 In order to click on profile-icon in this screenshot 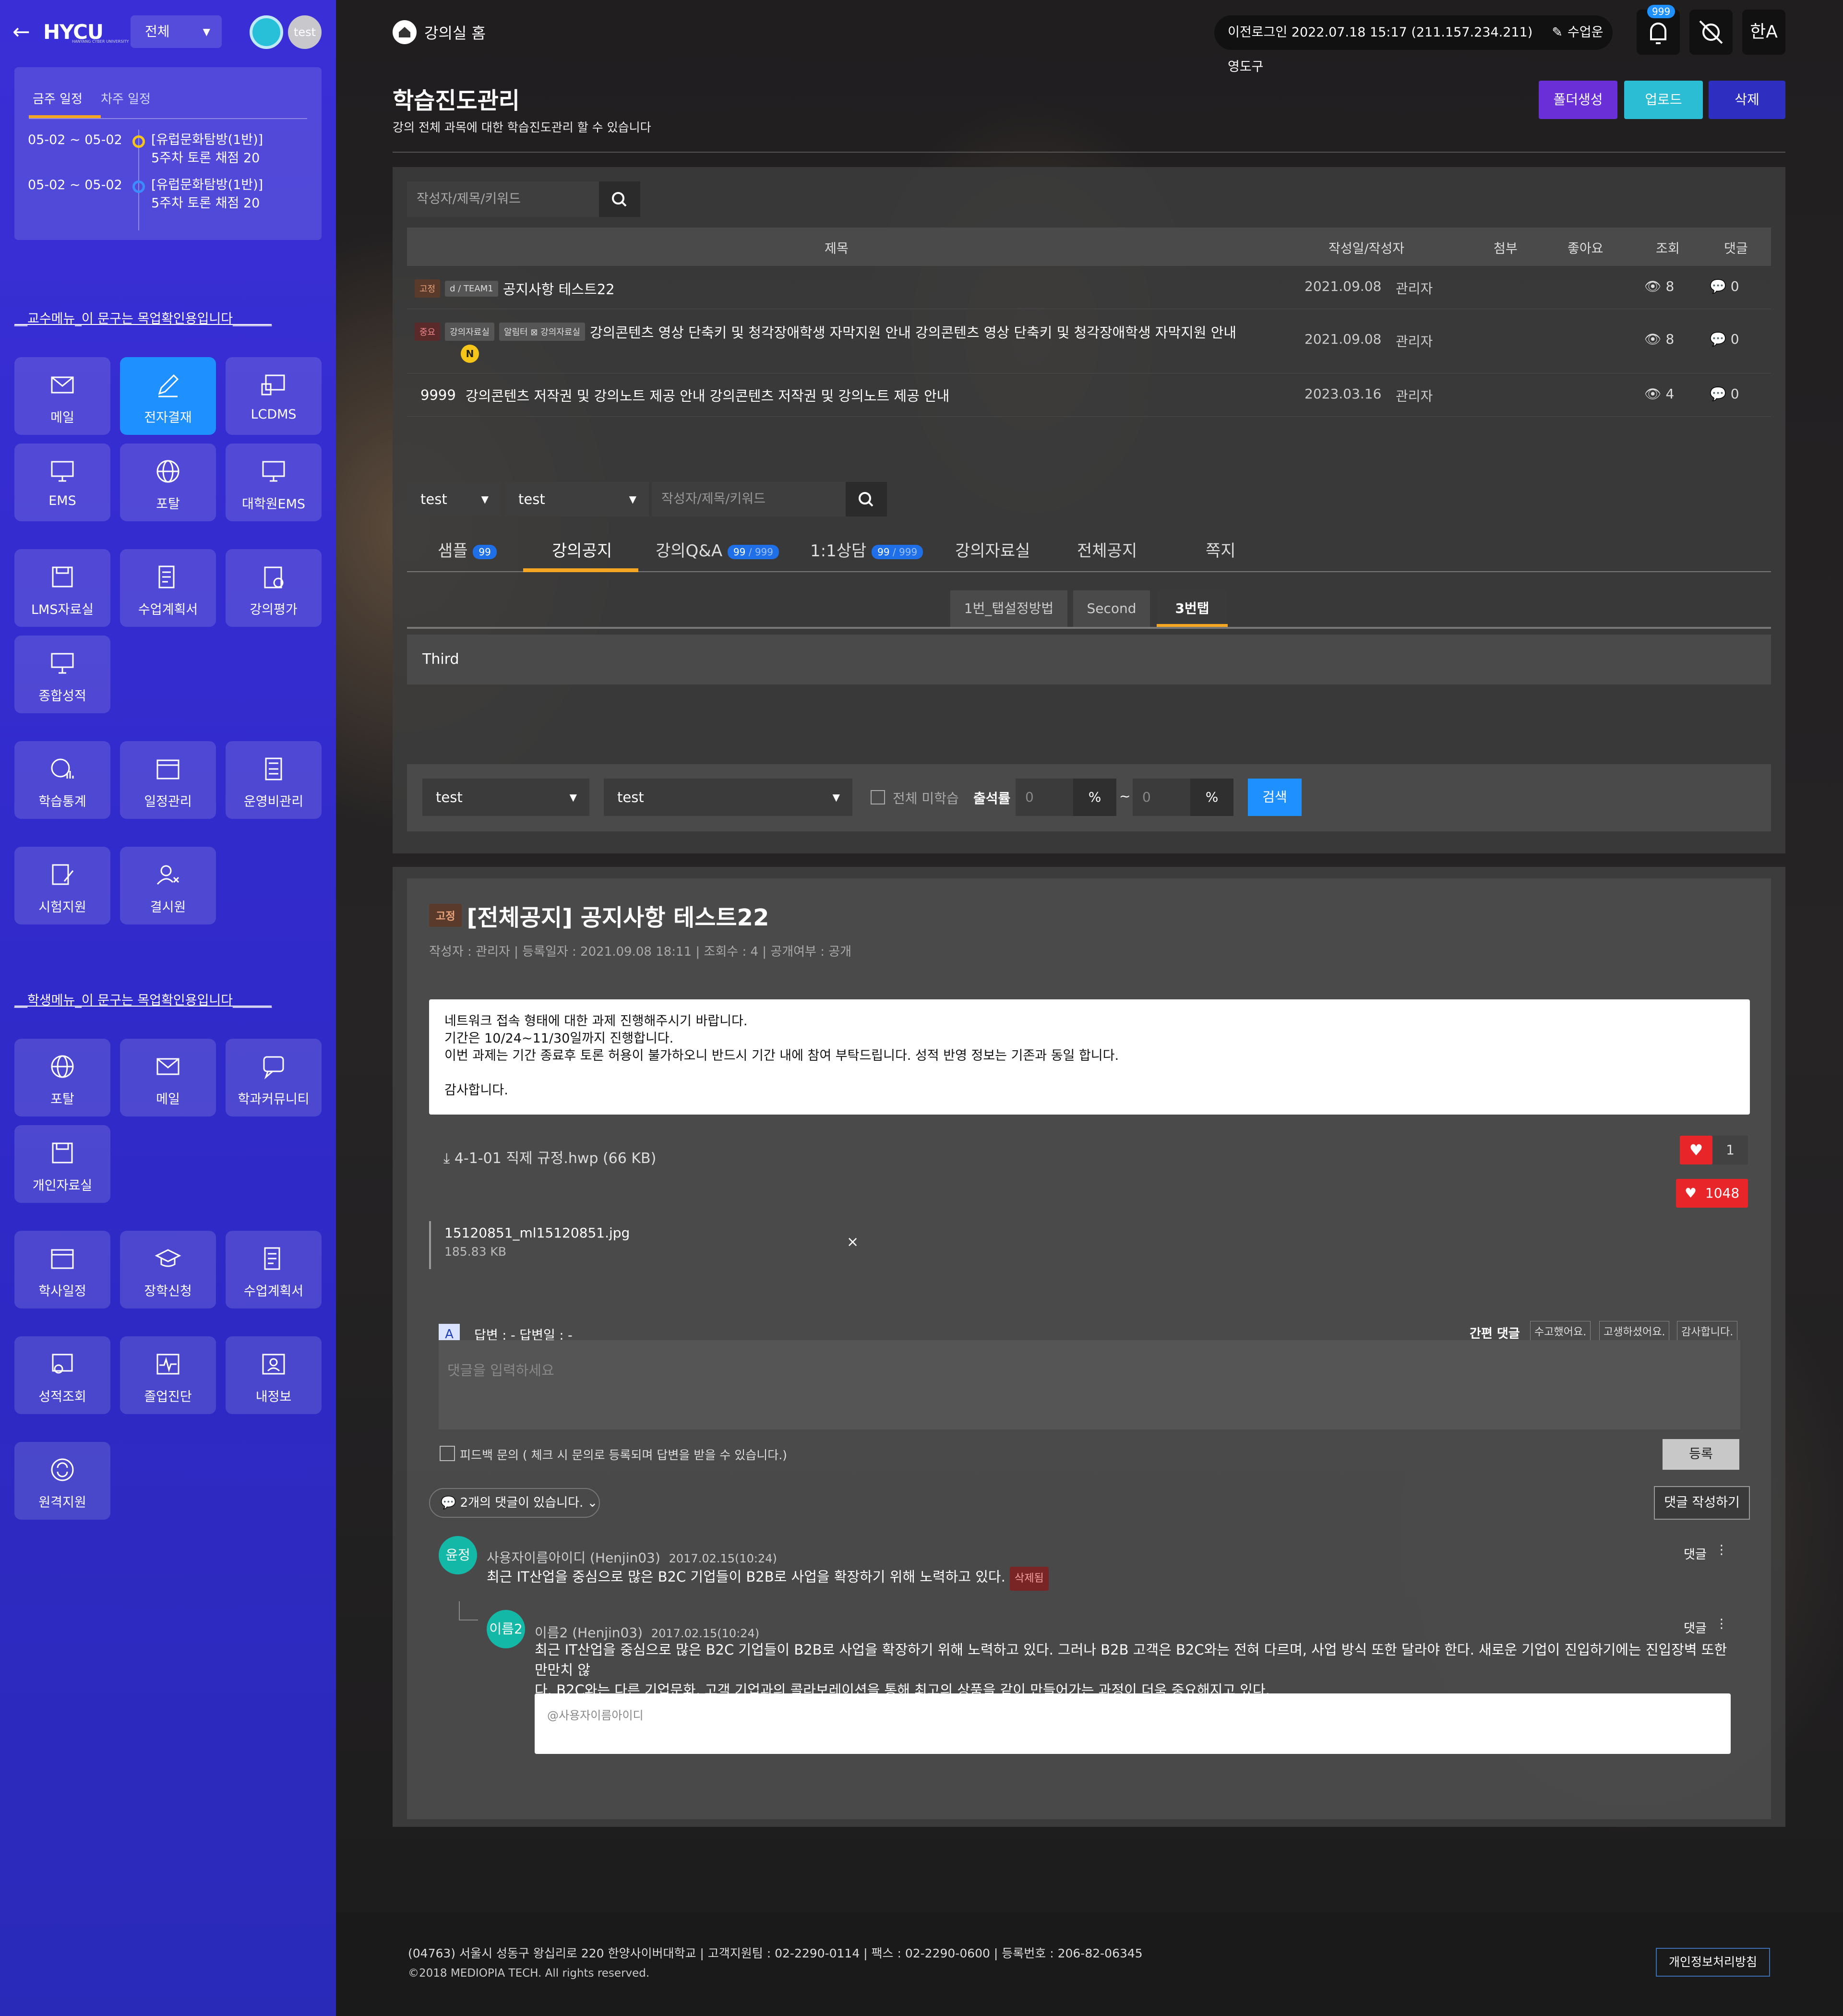, I will do `click(266, 32)`.